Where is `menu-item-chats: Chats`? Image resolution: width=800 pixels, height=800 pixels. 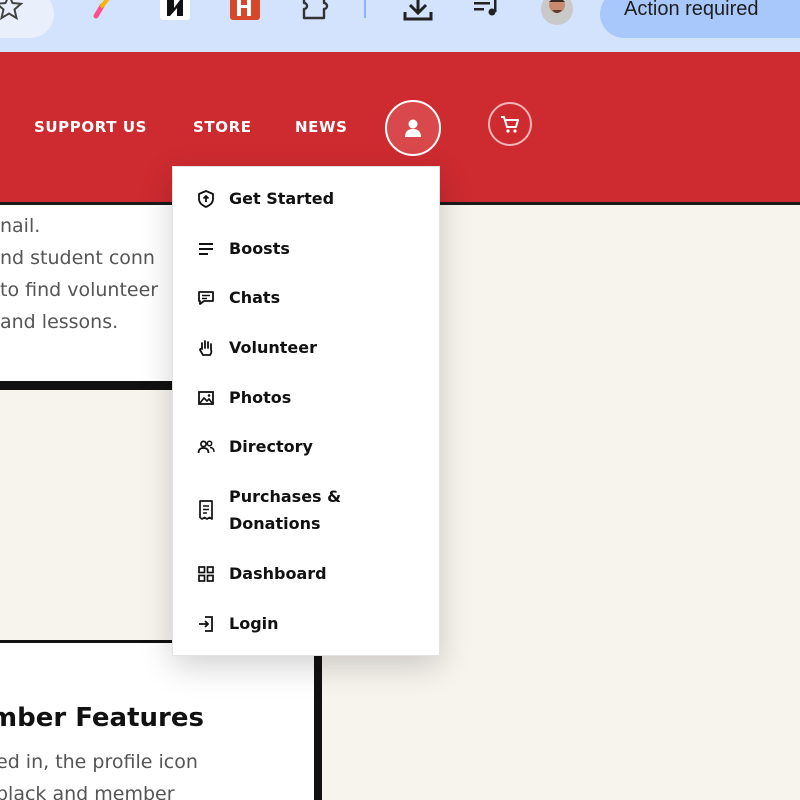
menu-item-chats: Chats is located at coordinates (307, 297).